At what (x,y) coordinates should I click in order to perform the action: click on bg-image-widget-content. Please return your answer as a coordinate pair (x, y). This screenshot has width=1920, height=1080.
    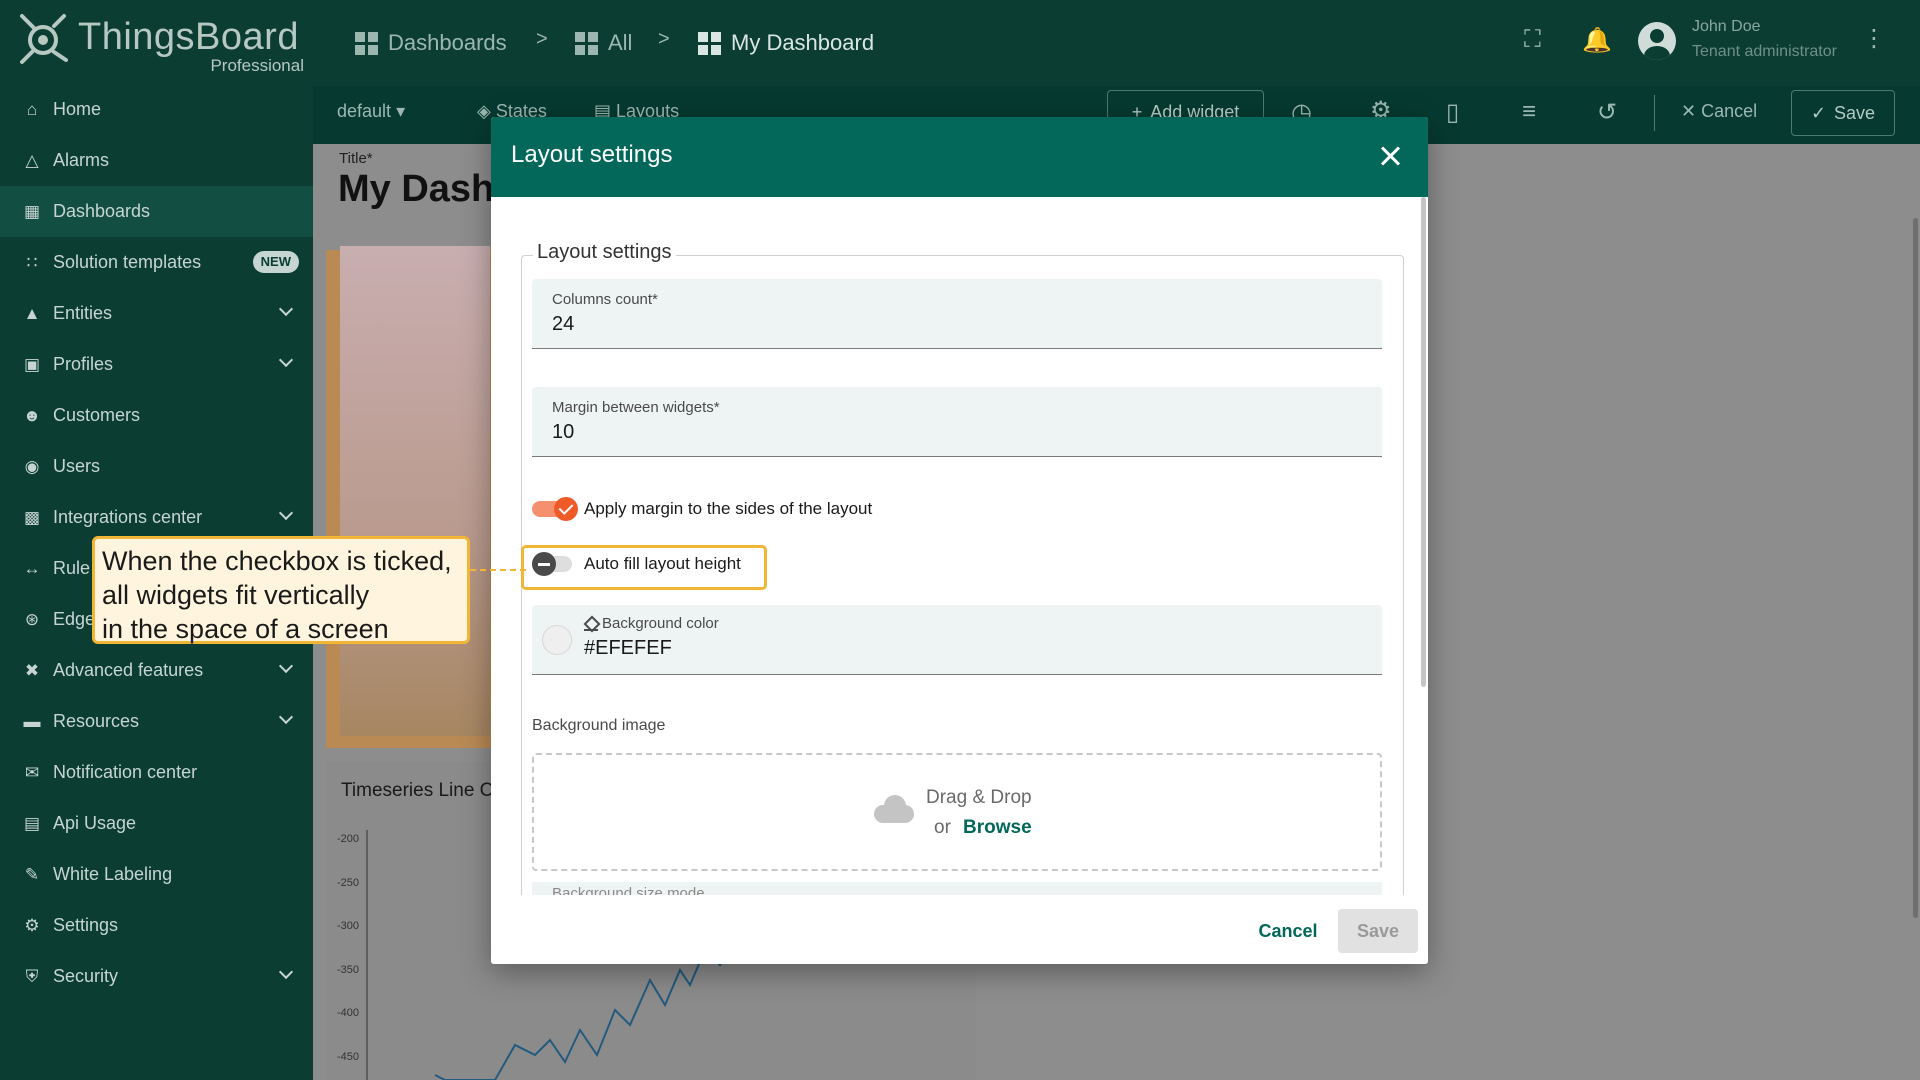
    Looking at the image, I should click on (415, 491).